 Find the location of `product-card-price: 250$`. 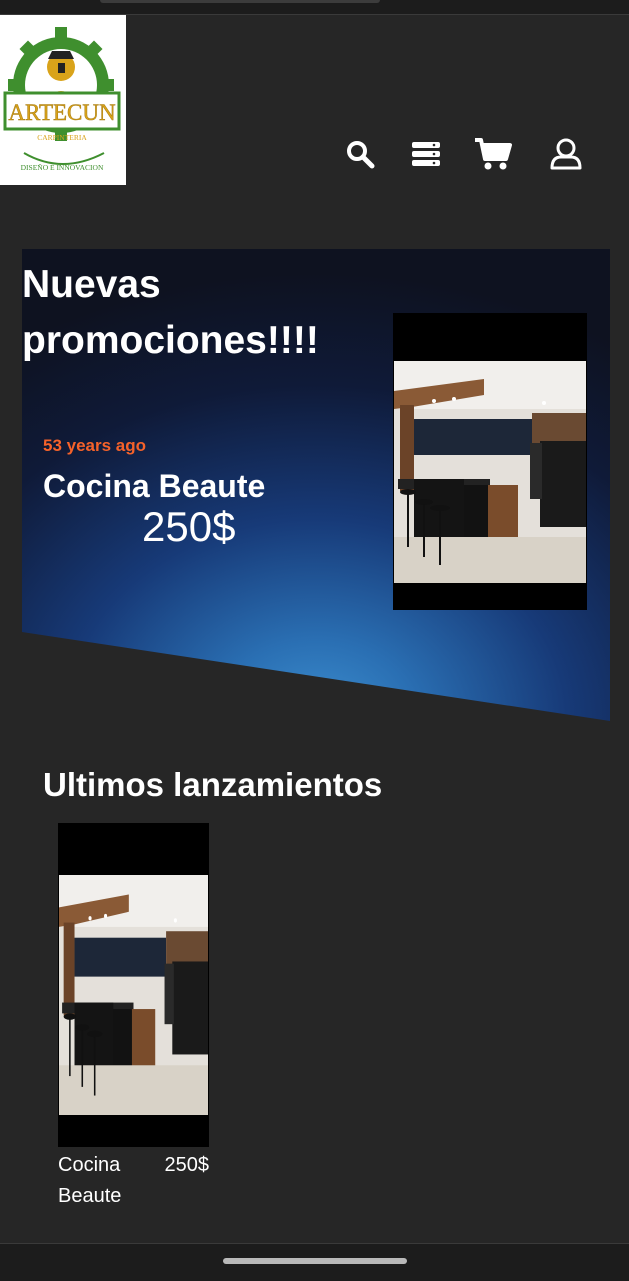

product-card-price: 250$ is located at coordinates (187, 1165).